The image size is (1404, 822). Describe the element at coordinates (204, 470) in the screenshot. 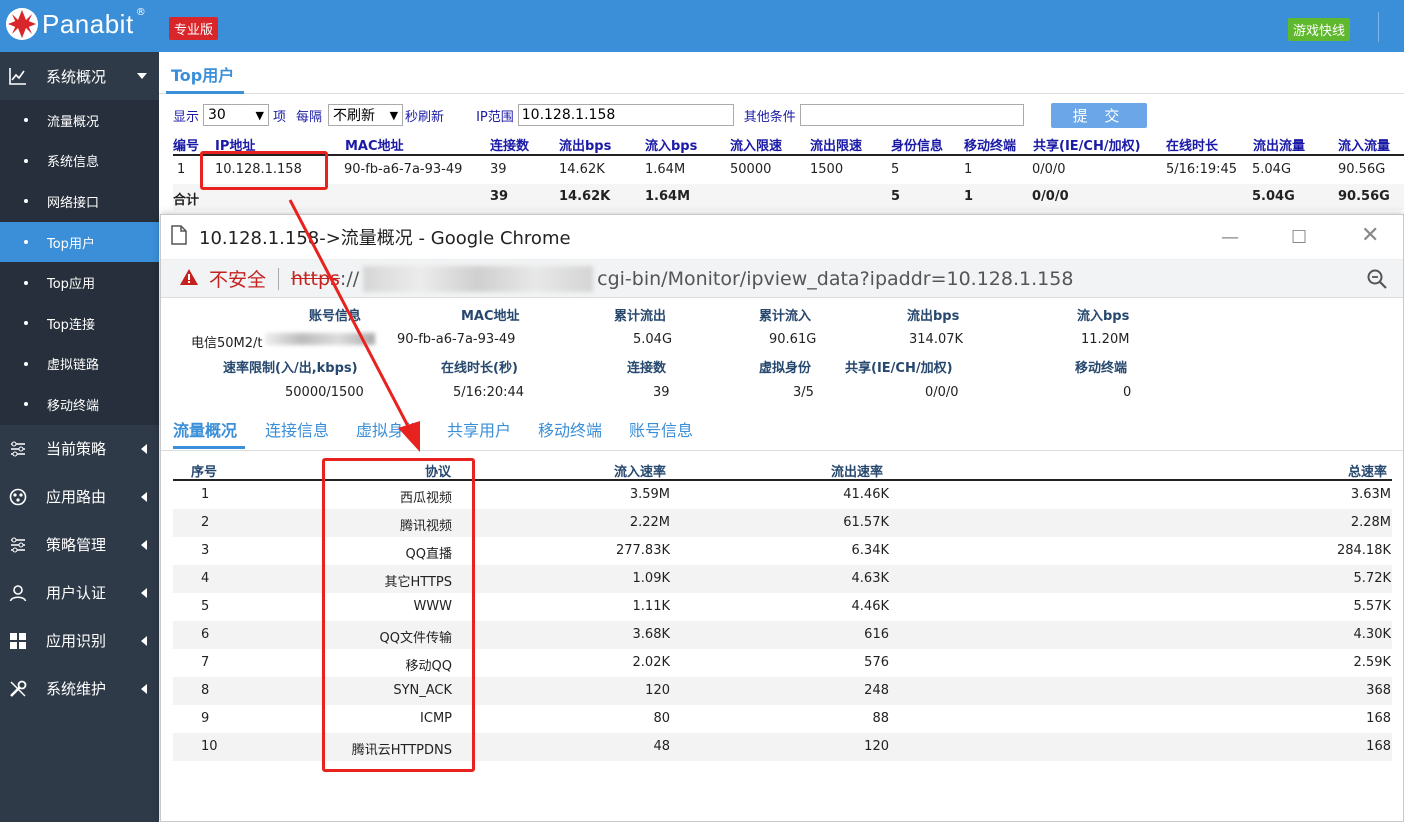

I see `column-header: 序号` at that location.